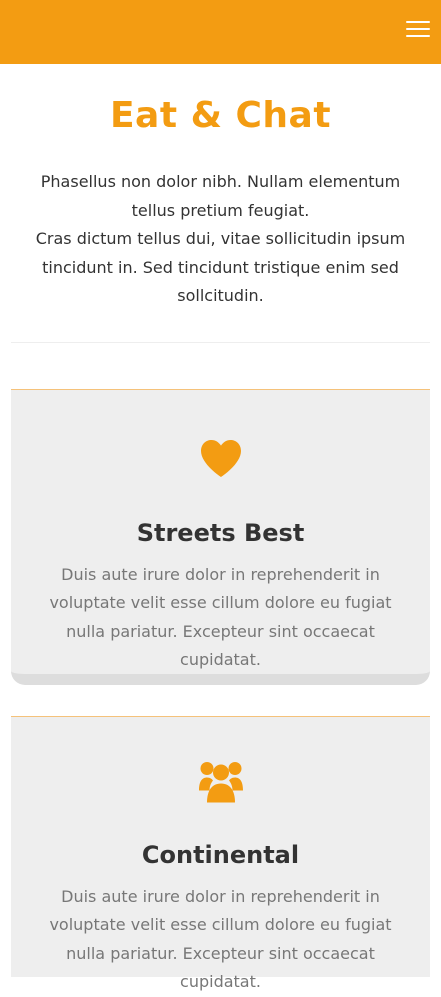  I want to click on feature-title: Continental, so click(220, 854).